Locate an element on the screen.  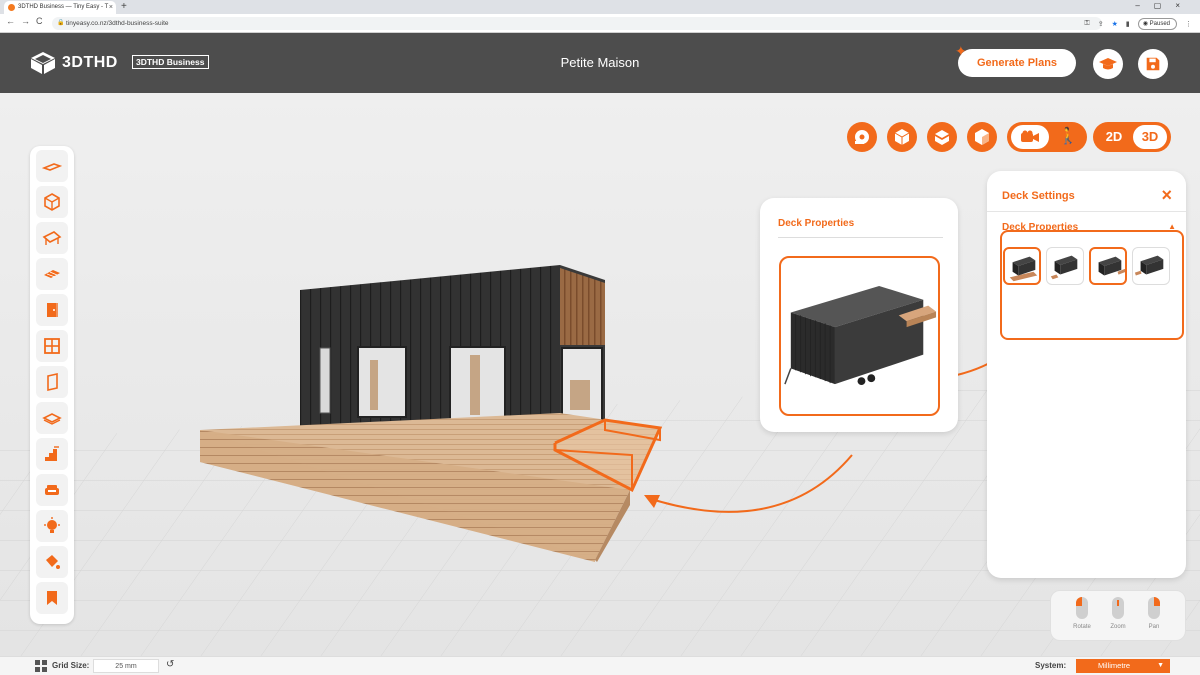
view-section-button is located at coordinates (942, 137).